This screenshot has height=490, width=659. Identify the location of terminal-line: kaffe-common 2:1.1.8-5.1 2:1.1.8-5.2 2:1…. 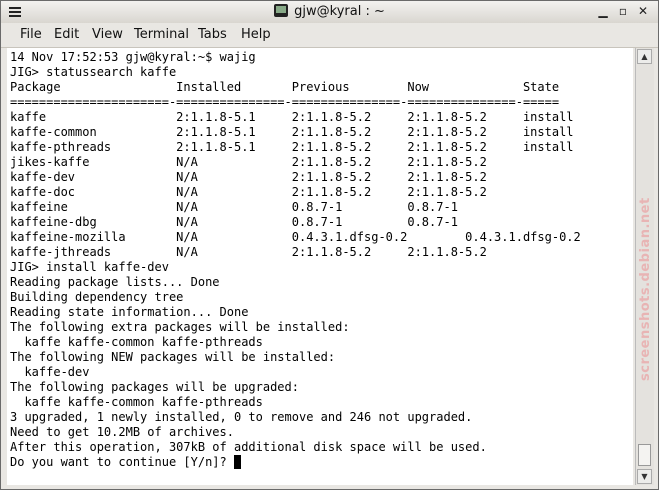
(292, 132).